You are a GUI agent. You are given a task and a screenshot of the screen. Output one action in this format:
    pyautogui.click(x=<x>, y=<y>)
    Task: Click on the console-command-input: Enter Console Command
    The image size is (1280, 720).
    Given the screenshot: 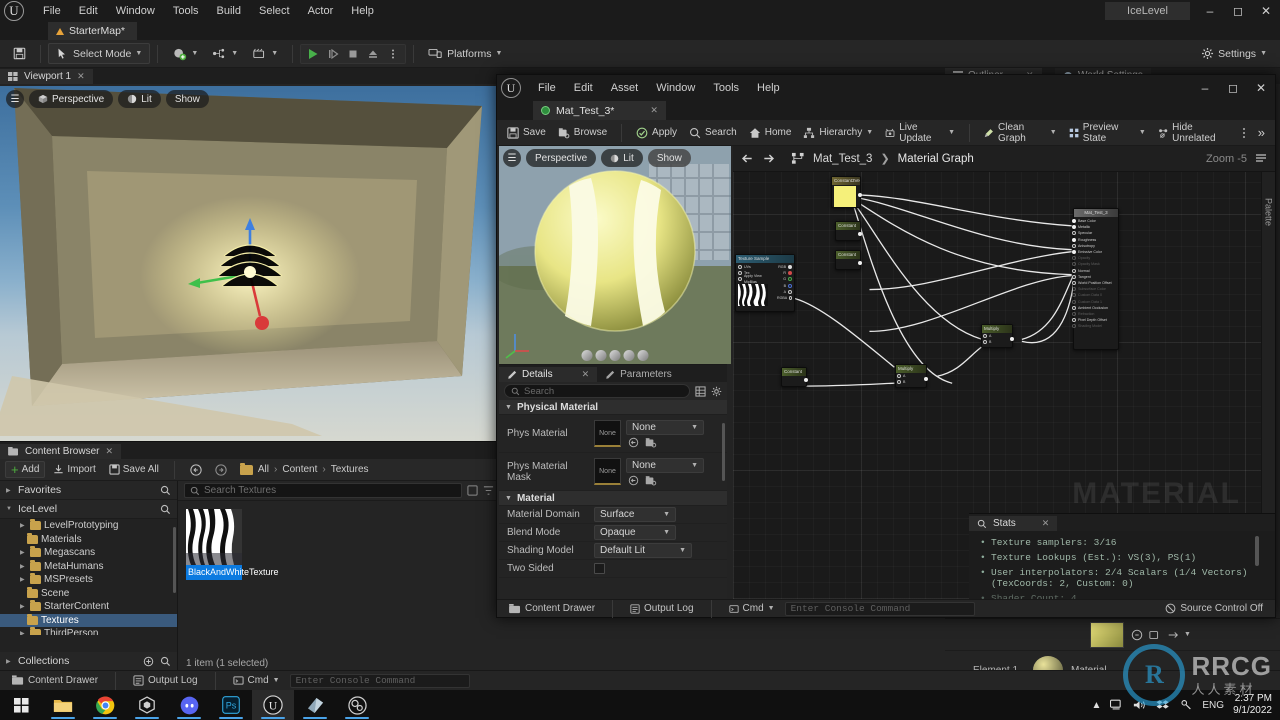 What is the action you would take?
    pyautogui.click(x=379, y=680)
    